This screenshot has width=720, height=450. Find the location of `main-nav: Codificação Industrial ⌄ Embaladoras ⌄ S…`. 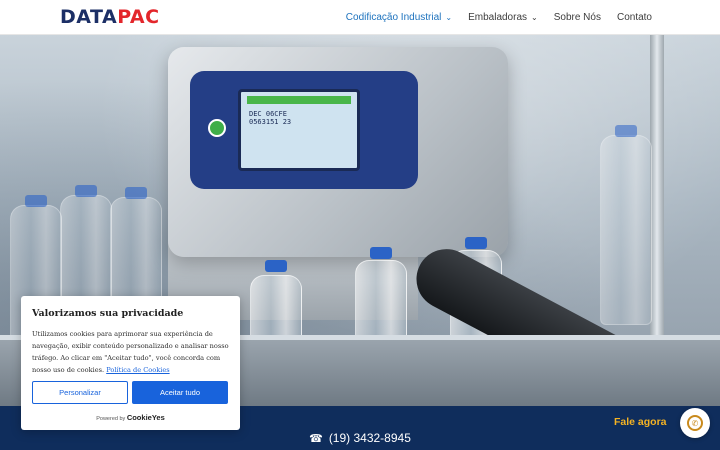

main-nav: Codificação Industrial ⌄ Embaladoras ⌄ S… is located at coordinates (499, 17).